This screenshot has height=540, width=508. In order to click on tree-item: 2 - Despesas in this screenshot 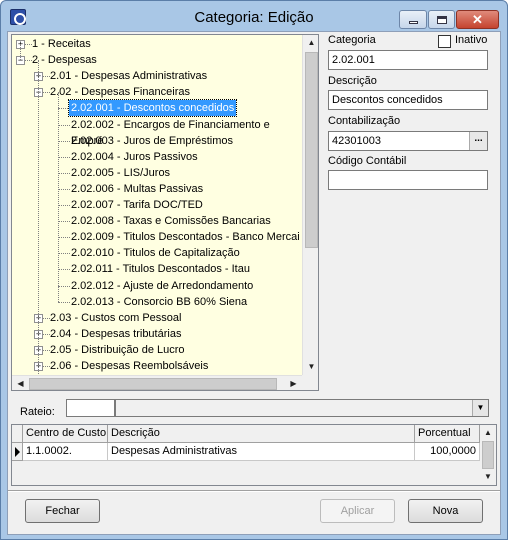, I will do `click(64, 60)`.